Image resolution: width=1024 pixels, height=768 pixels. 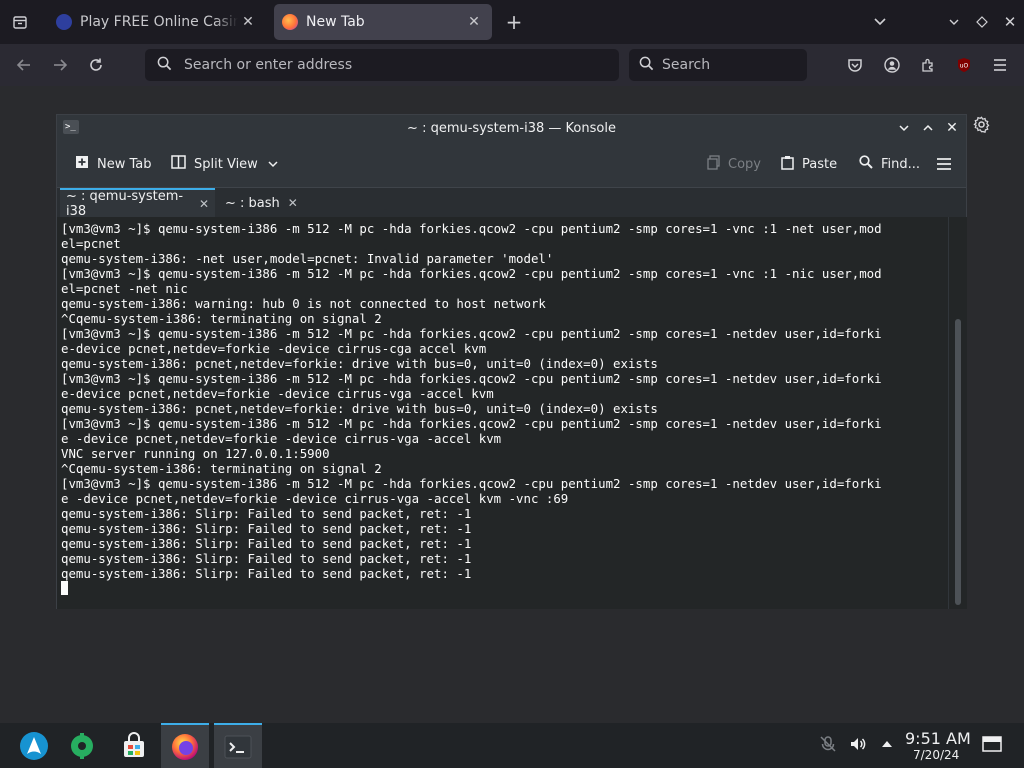 I want to click on close-window-icon: ✕, so click(x=1009, y=22).